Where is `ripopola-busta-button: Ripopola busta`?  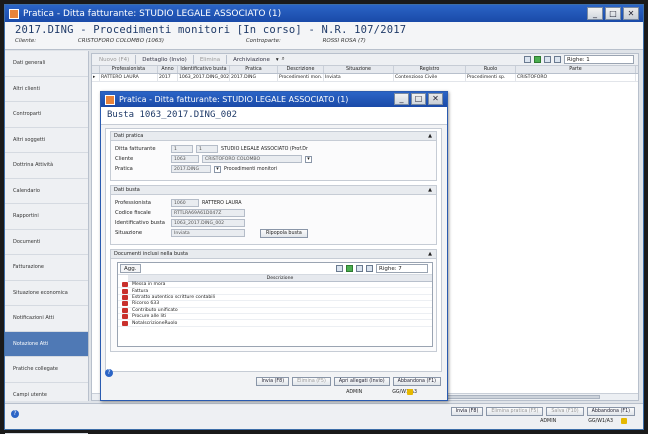
ripopola-busta-button: Ripopola busta is located at coordinates (284, 233).